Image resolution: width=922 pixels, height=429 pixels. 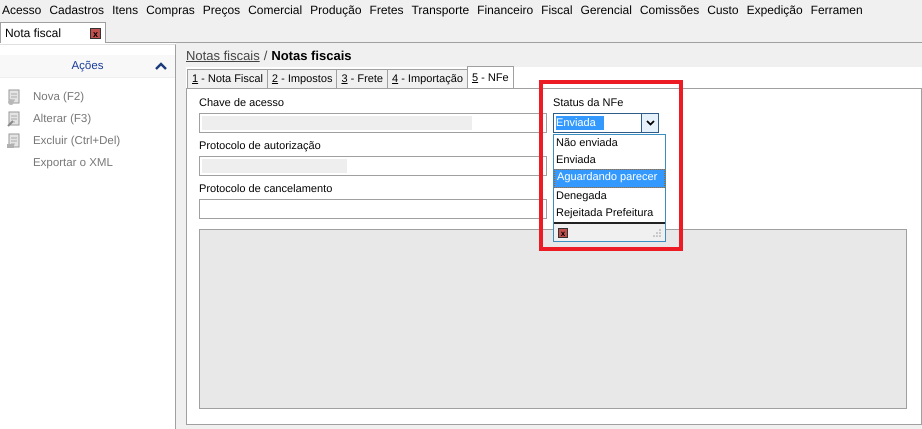 What do you see at coordinates (276, 10) in the screenshot?
I see `menu-item: Comercial` at bounding box center [276, 10].